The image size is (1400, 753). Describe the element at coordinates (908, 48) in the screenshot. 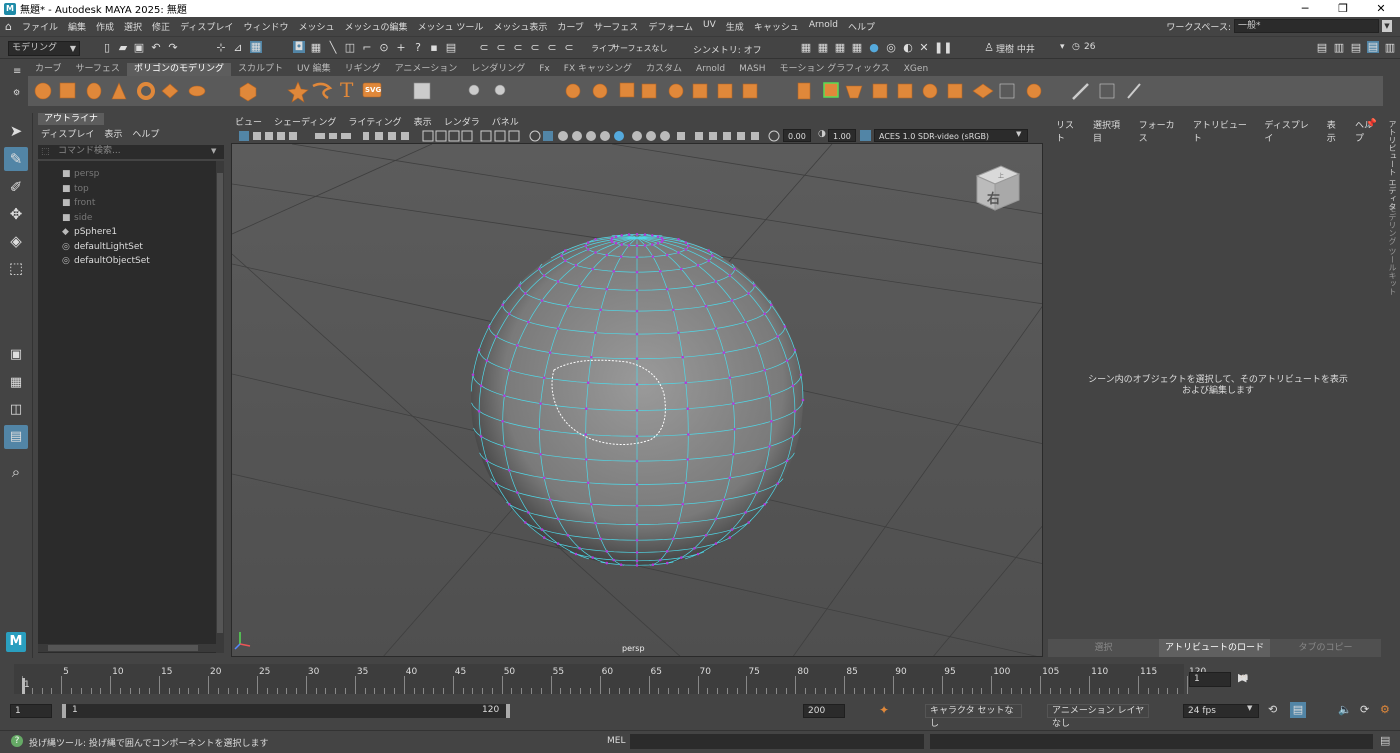

I see `arnold-render-icon: ◐` at that location.